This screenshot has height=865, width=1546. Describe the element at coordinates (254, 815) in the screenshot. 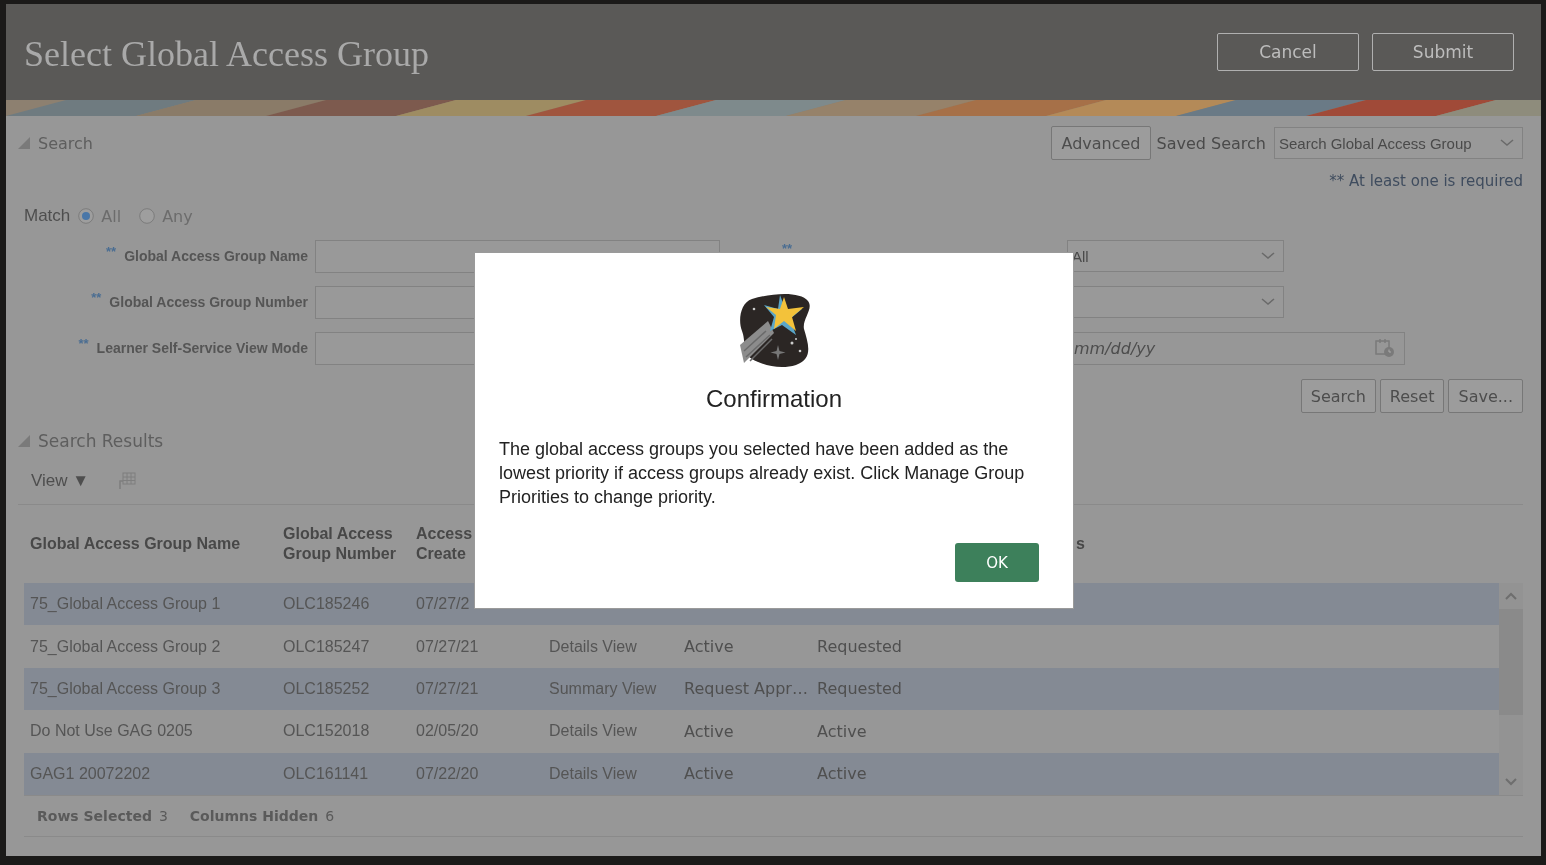

I see `footer-label: Columns Hidden` at that location.